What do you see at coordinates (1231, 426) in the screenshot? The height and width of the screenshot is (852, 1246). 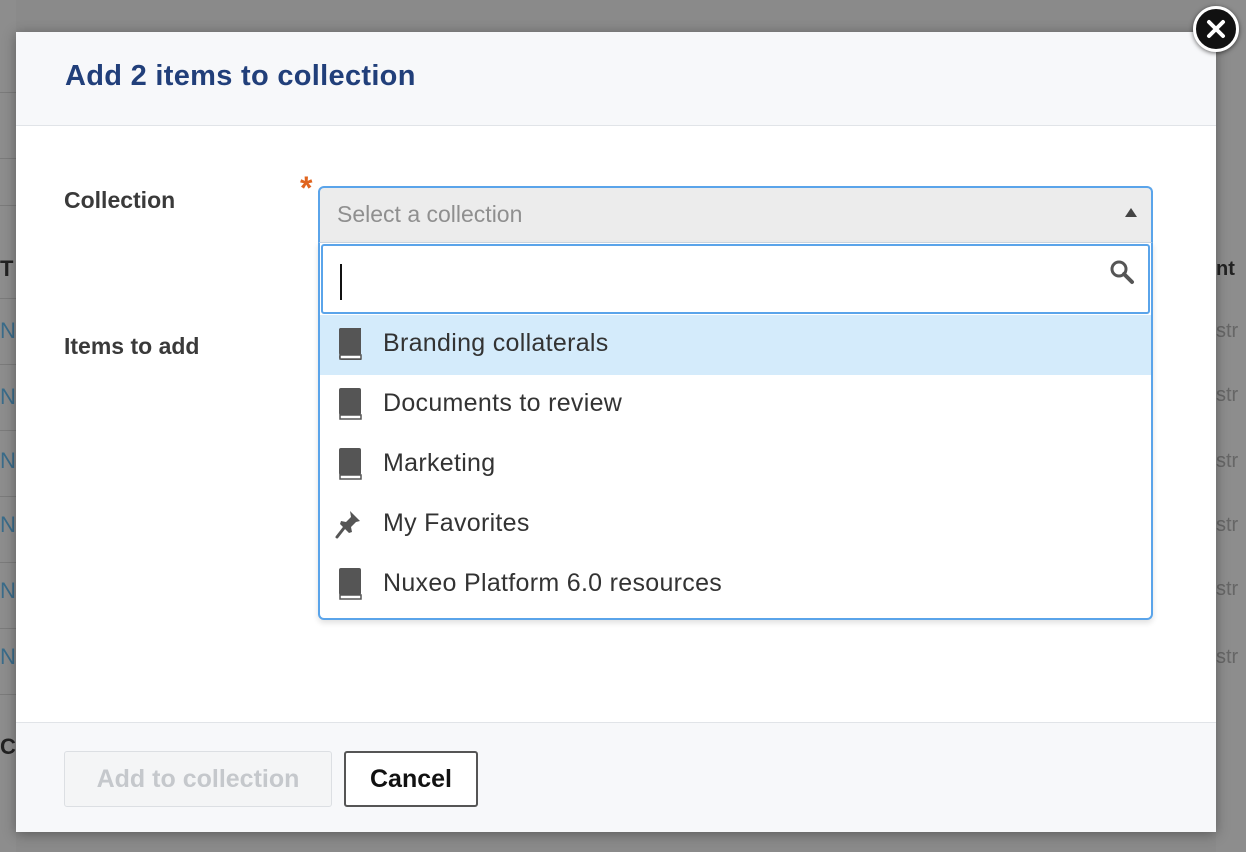 I see `background-right-strip` at bounding box center [1231, 426].